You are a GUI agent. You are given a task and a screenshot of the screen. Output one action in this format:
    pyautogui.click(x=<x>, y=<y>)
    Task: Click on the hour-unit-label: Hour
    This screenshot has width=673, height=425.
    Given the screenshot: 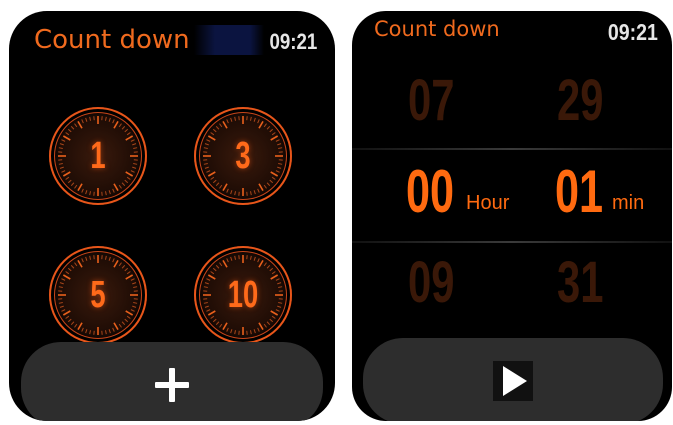 What is the action you would take?
    pyautogui.click(x=488, y=203)
    